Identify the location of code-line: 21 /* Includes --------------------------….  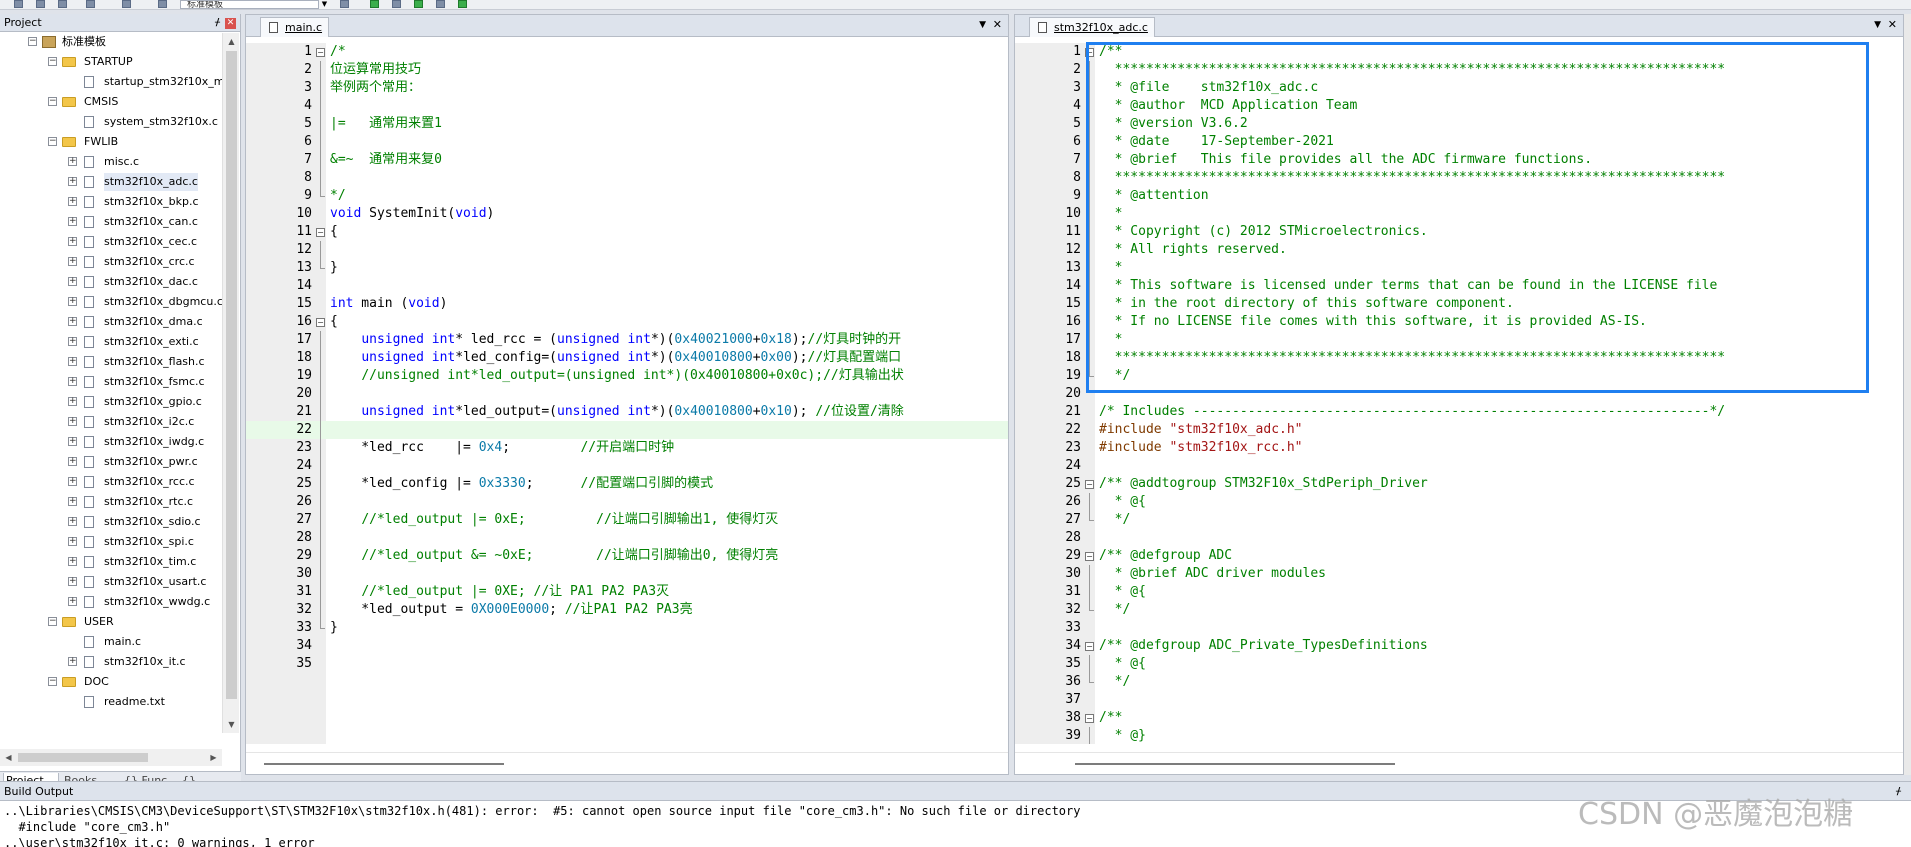
(1459, 412).